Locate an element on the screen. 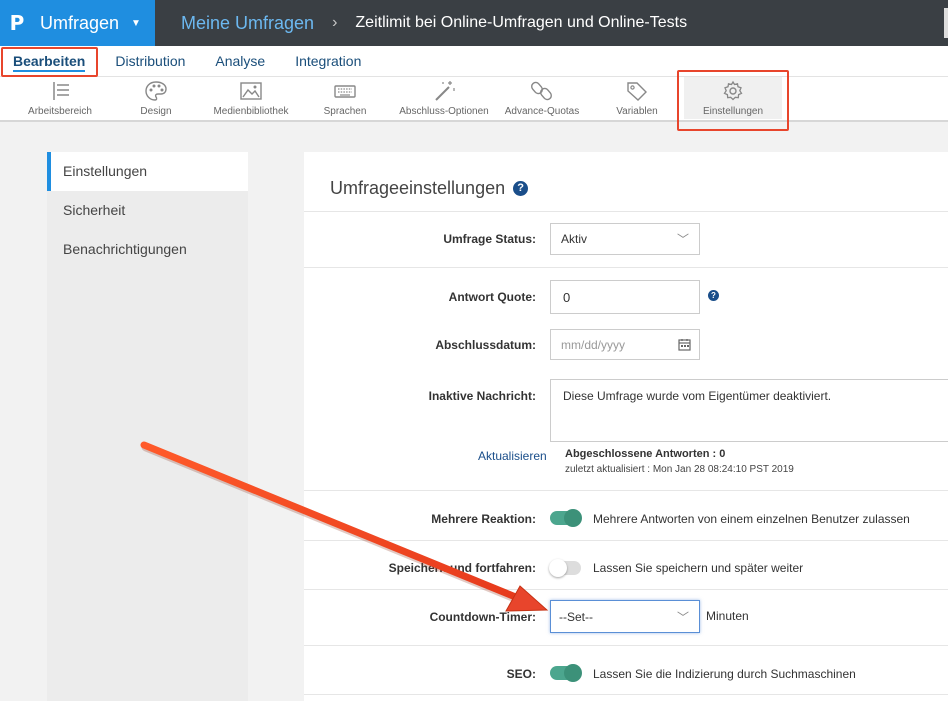 This screenshot has height=701, width=948. sidebar-item-einstellungen: Einstellungen is located at coordinates (147, 171).